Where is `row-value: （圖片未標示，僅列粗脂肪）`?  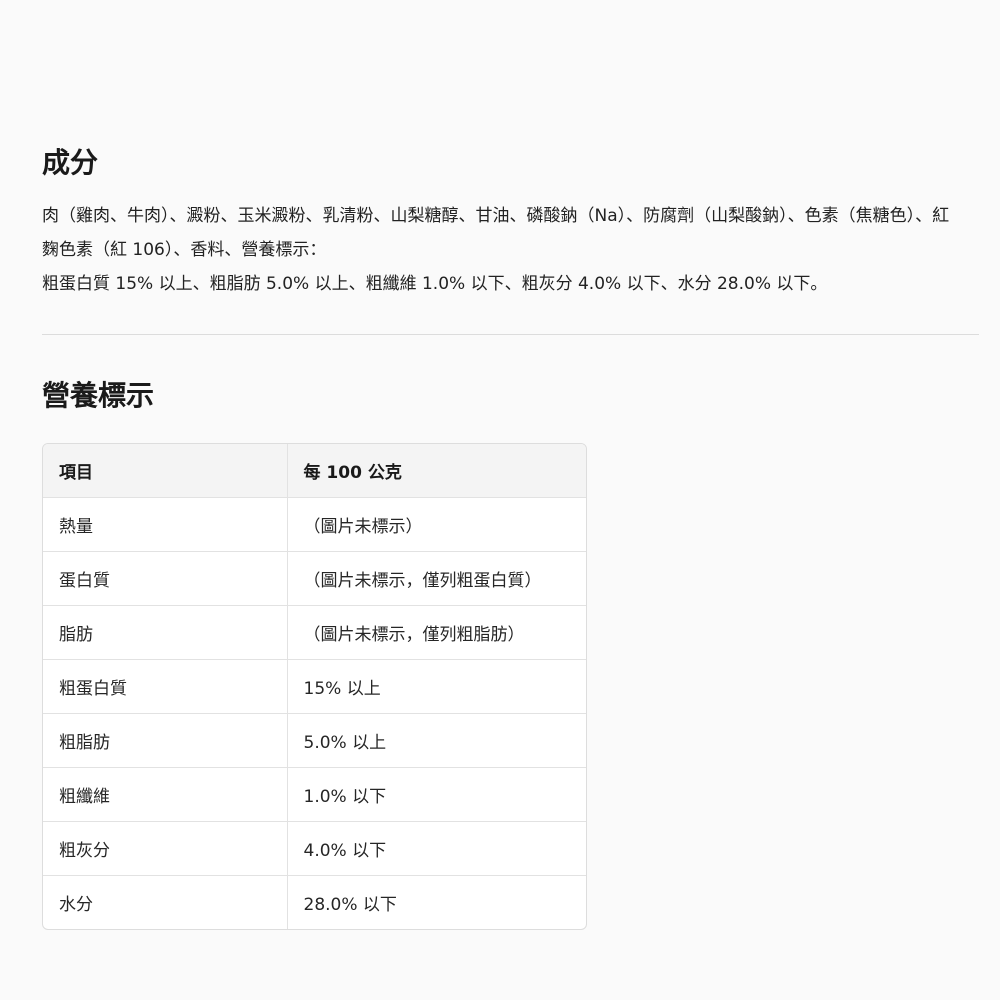
row-value: （圖片未標示，僅列粗脂肪） is located at coordinates (436, 632).